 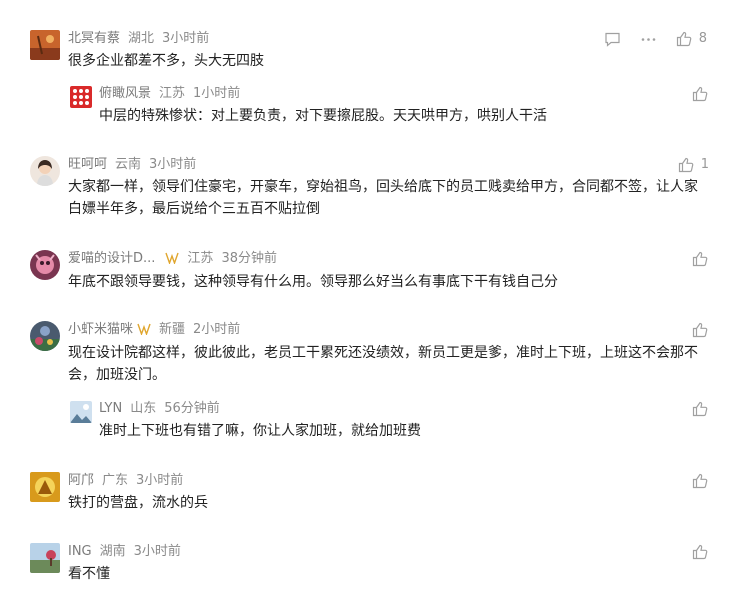 What do you see at coordinates (115, 480) in the screenshot?
I see `region: 广东` at bounding box center [115, 480].